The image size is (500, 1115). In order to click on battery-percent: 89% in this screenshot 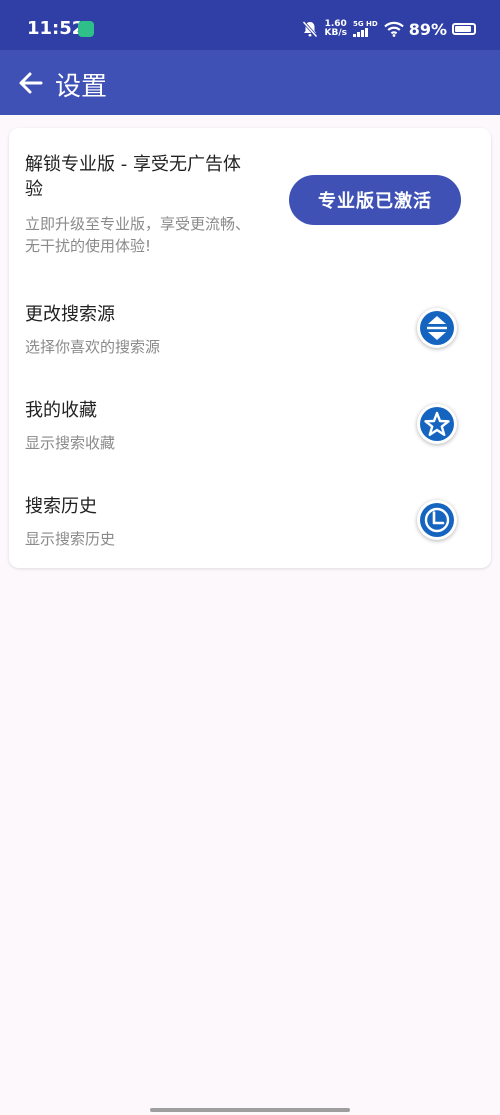, I will do `click(427, 29)`.